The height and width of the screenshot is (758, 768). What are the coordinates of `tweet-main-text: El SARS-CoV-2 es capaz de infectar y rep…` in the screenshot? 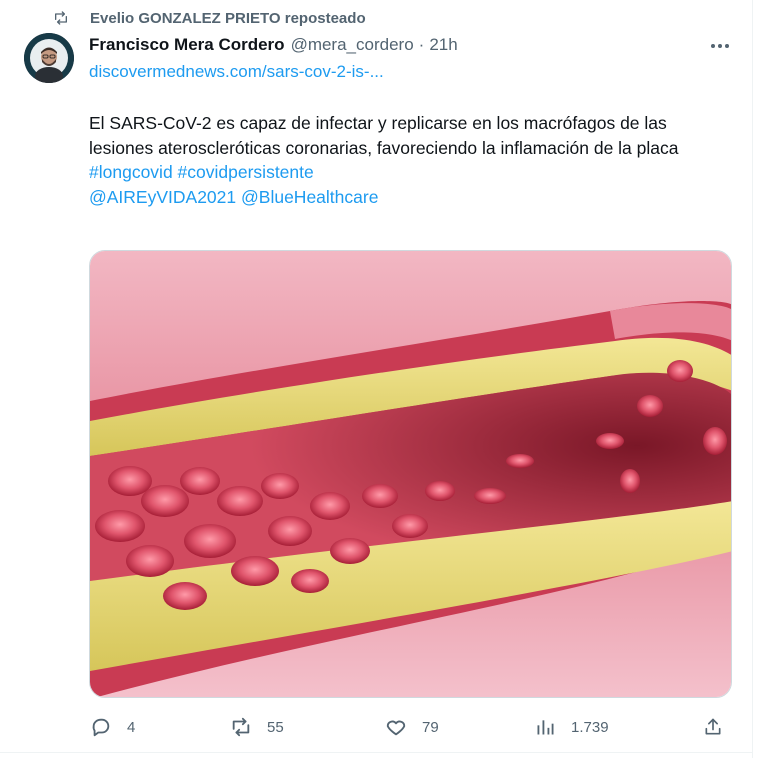 It's located at (384, 135).